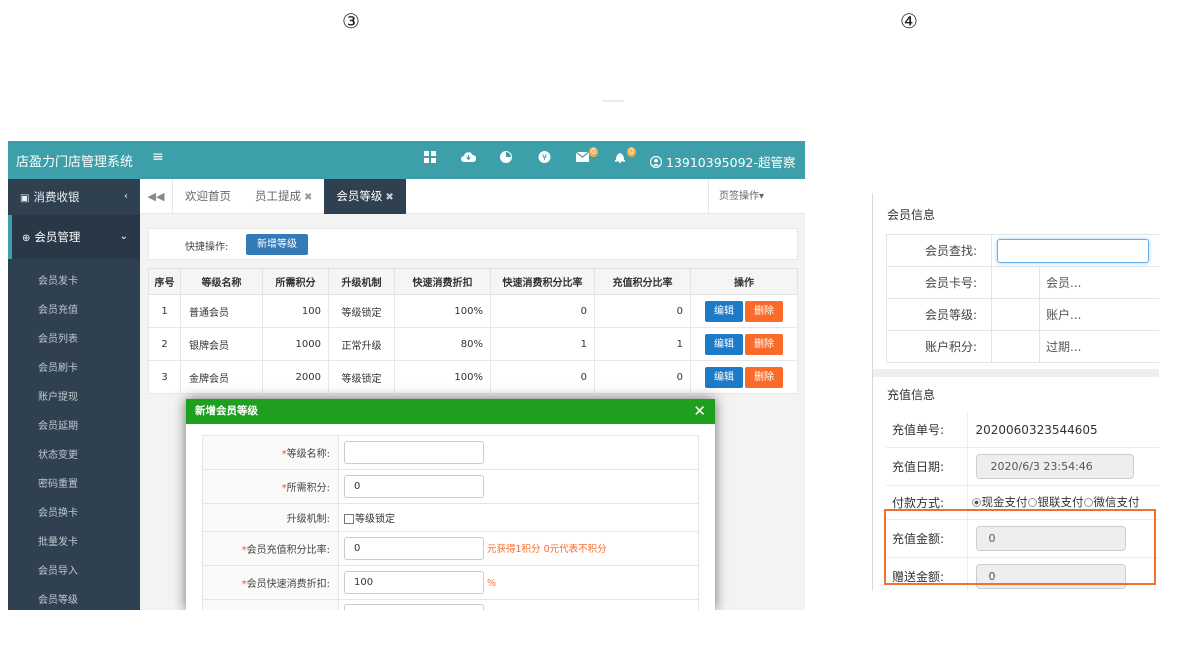 Image resolution: width=1179 pixels, height=645 pixels. Describe the element at coordinates (74, 281) in the screenshot. I see `sidebar-item-issue-card: 会员发卡` at that location.